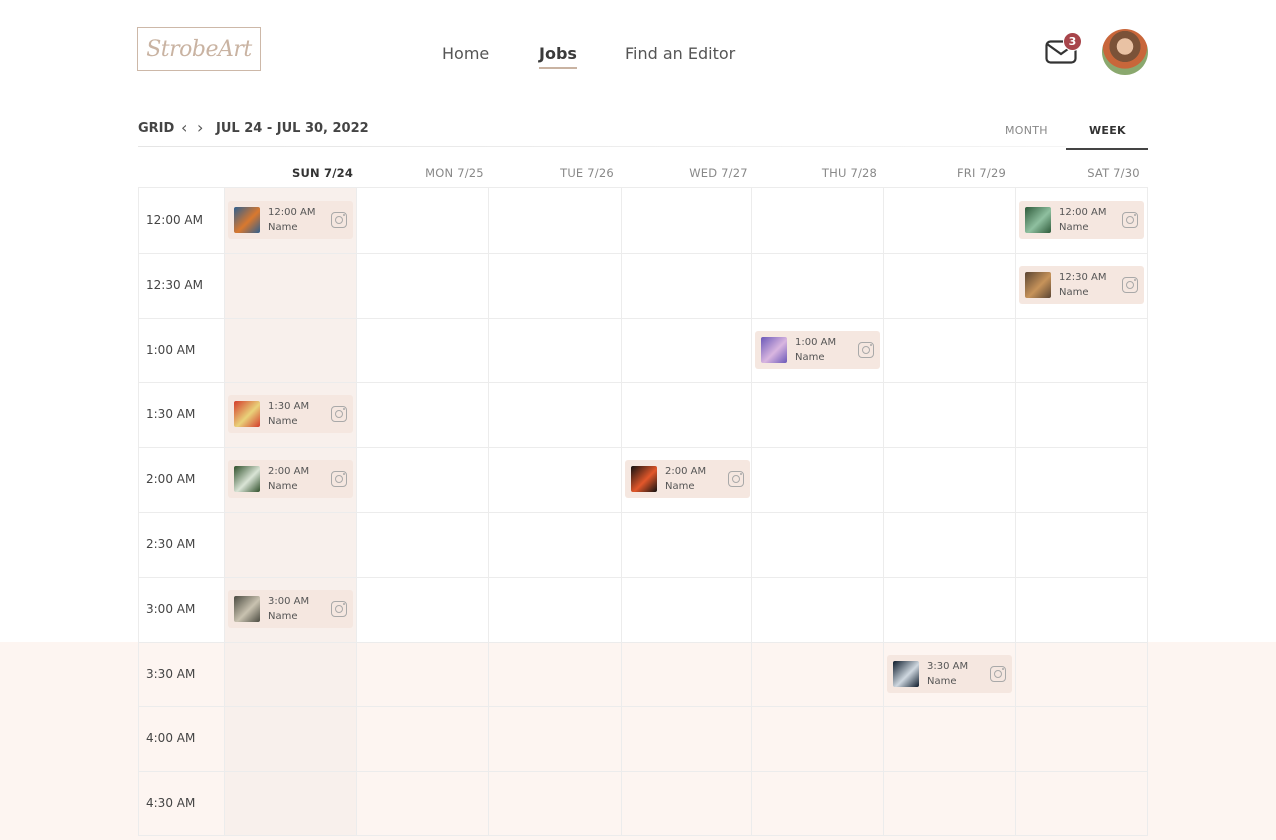  Describe the element at coordinates (680, 53) in the screenshot. I see `nav-find-editor-link: Find an Editor` at that location.